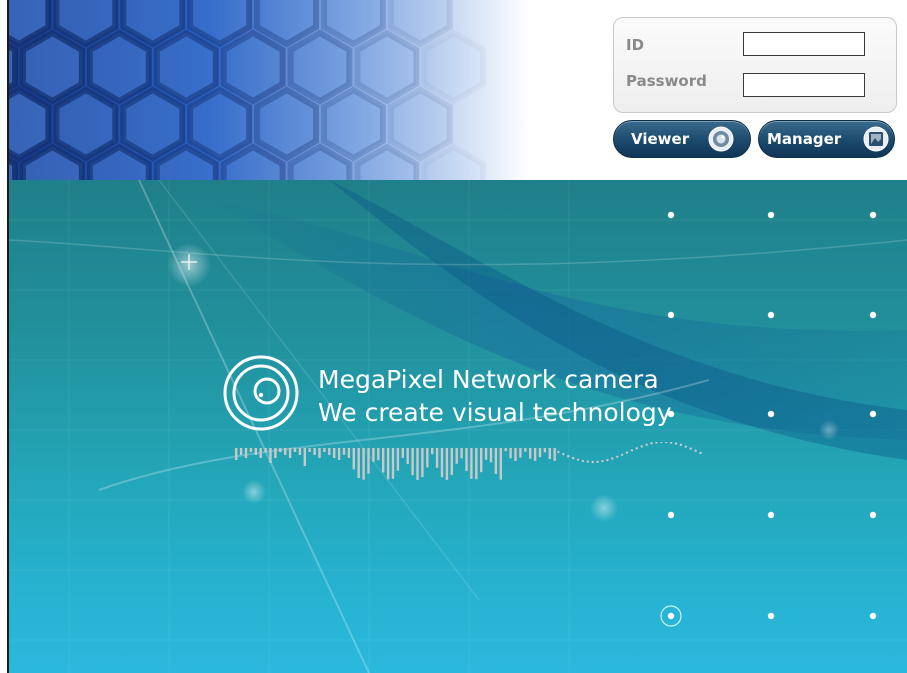 This screenshot has height=673, width=907. Describe the element at coordinates (495, 412) in the screenshot. I see `tagline-line-2: We create visual technology` at that location.